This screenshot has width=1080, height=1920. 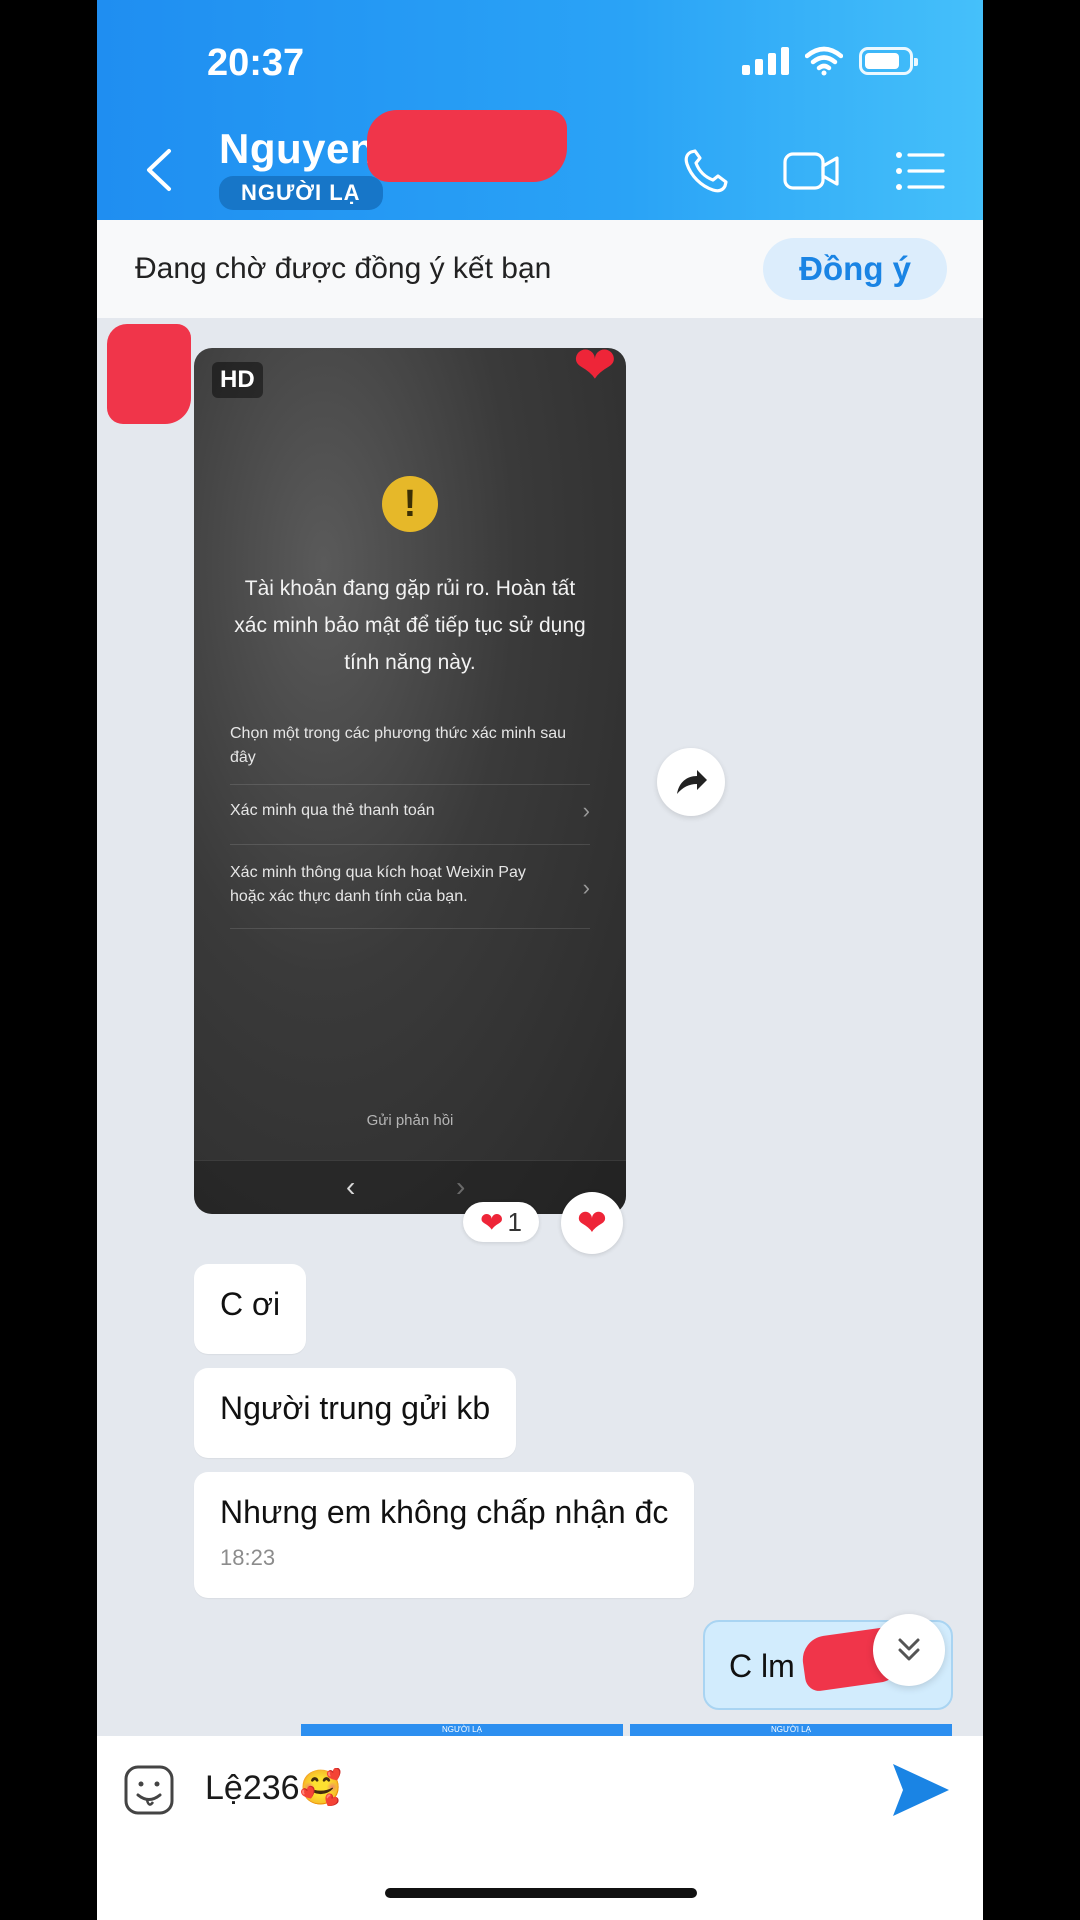 I want to click on back-chevron-icon, so click(x=159, y=170).